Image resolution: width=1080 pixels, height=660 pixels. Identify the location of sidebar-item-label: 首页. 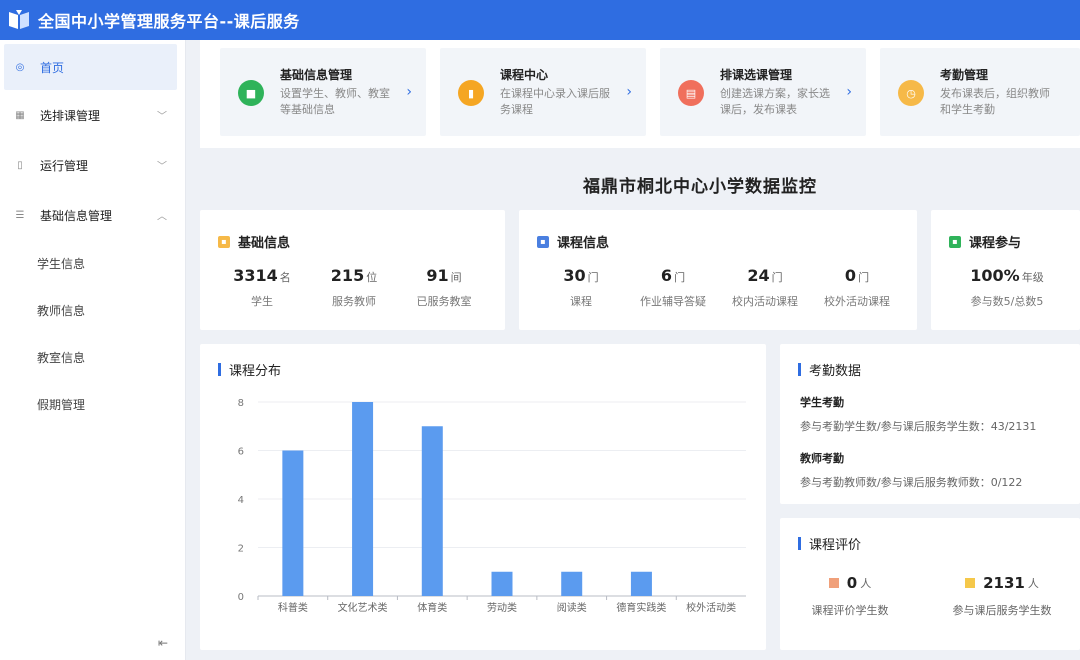
(52, 67).